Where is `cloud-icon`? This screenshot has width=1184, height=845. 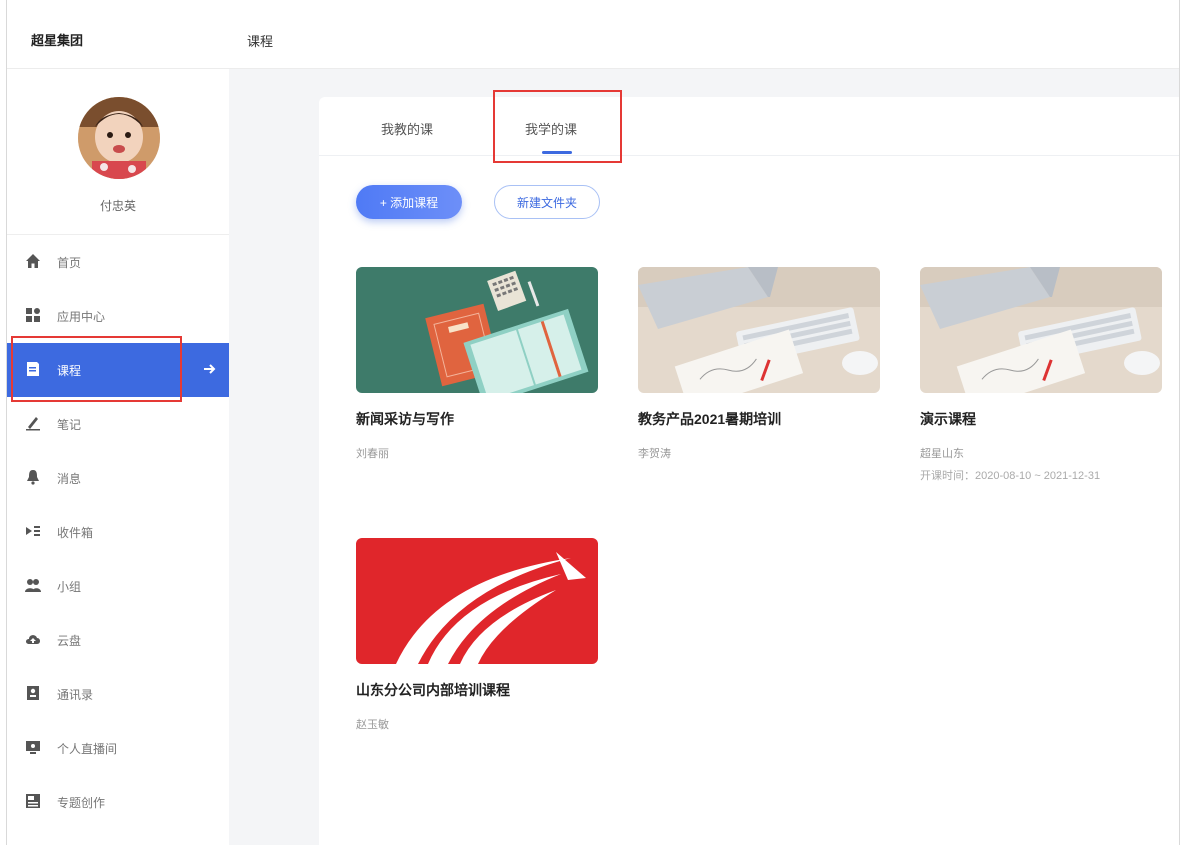 cloud-icon is located at coordinates (33, 639).